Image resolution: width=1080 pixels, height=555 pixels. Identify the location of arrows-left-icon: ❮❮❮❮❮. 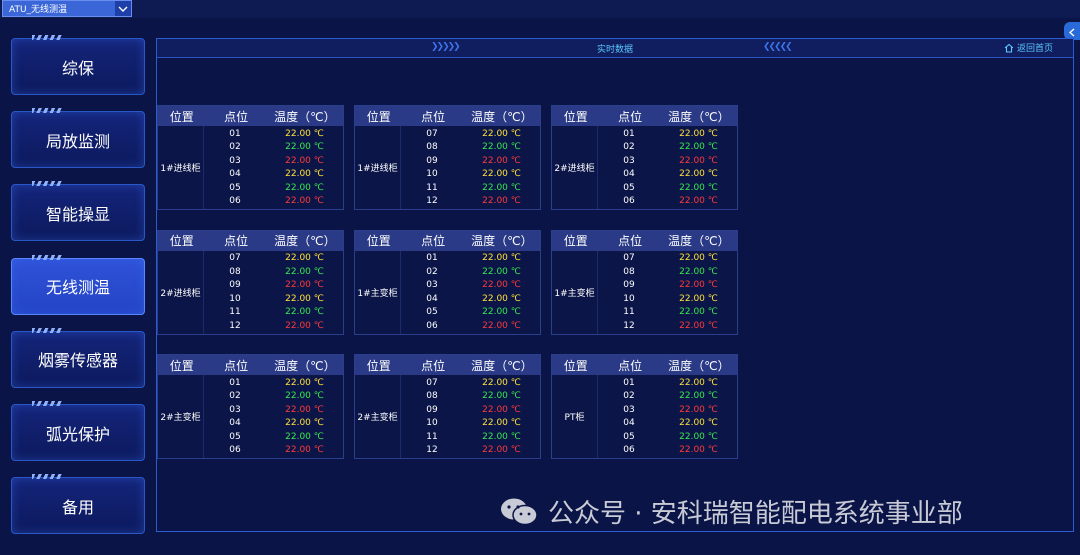
(778, 47).